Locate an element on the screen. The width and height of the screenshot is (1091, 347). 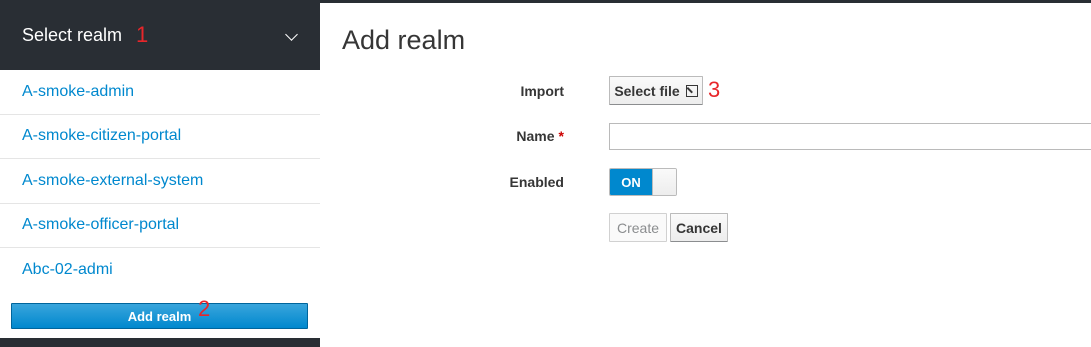
create-button: Create is located at coordinates (638, 227).